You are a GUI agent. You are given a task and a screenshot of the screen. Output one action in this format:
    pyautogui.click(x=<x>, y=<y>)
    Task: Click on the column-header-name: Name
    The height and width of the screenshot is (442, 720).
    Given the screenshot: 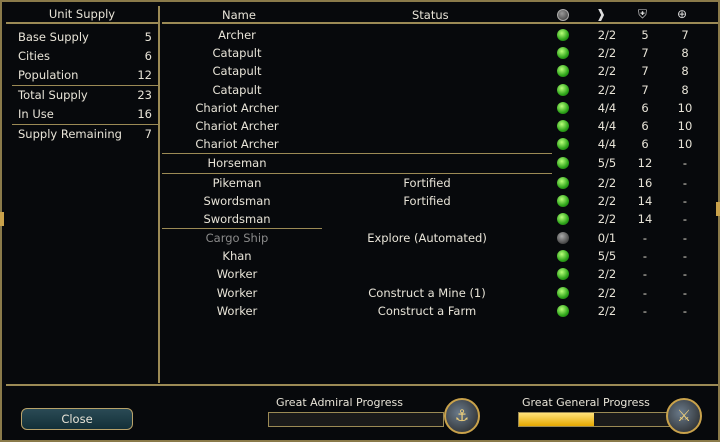 What is the action you would take?
    pyautogui.click(x=239, y=15)
    